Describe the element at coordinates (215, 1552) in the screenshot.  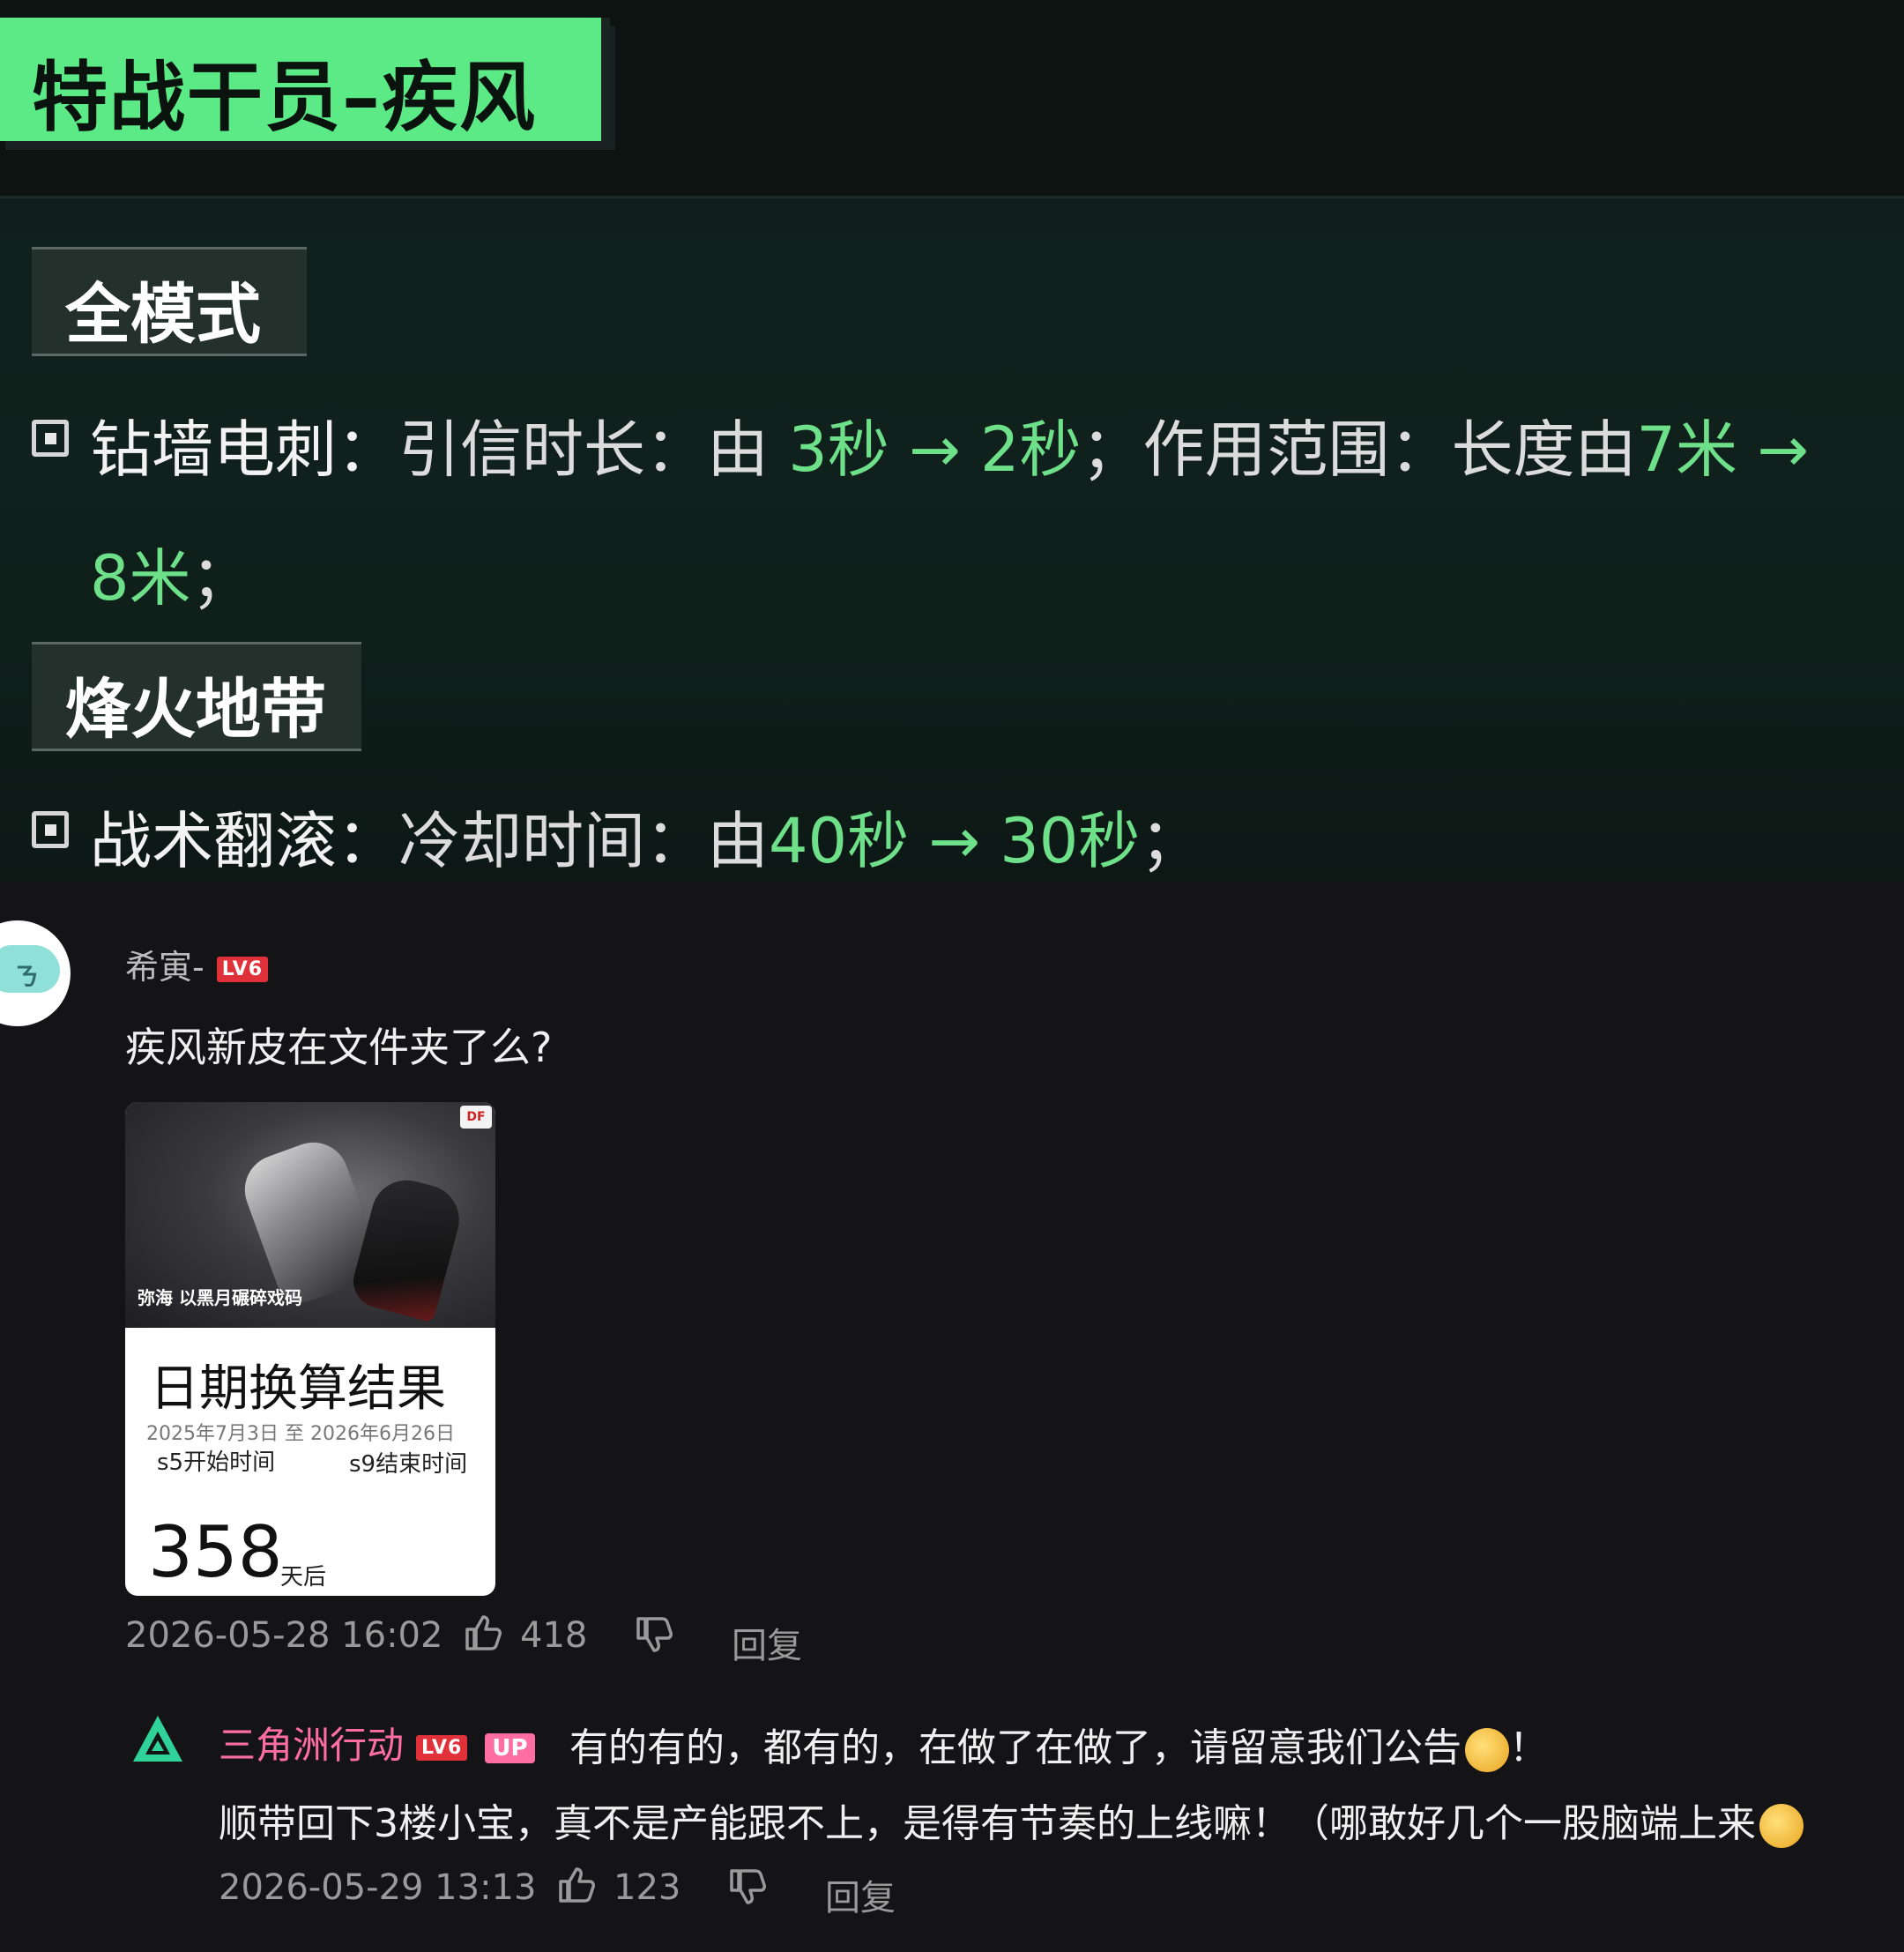
I see `card-result-number: 358` at that location.